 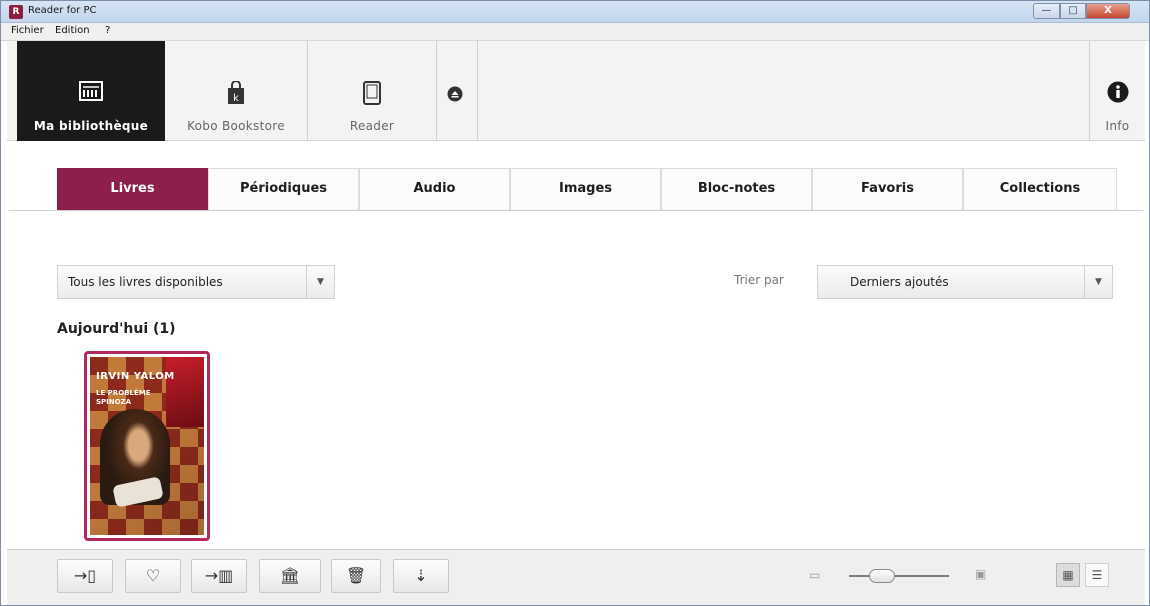 What do you see at coordinates (123, 397) in the screenshot?
I see `book-title: LE PROBLÈME SPINOZA` at bounding box center [123, 397].